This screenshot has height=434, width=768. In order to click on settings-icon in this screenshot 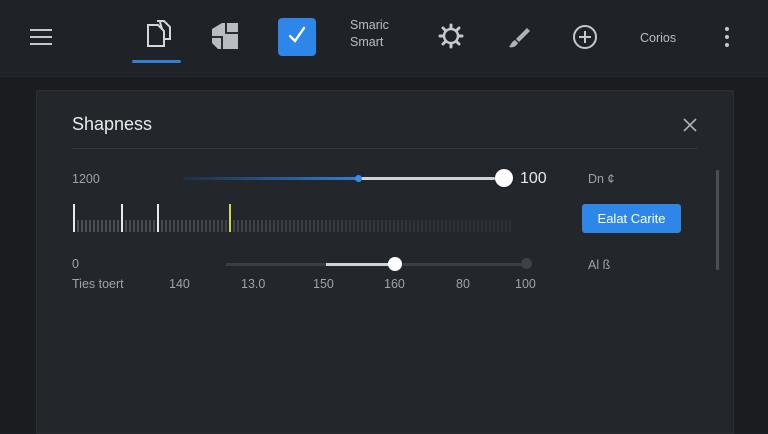, I will do `click(451, 36)`.